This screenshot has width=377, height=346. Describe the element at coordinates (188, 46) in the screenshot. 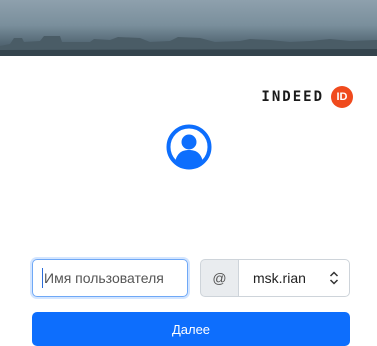

I see `city-skyline-image` at that location.